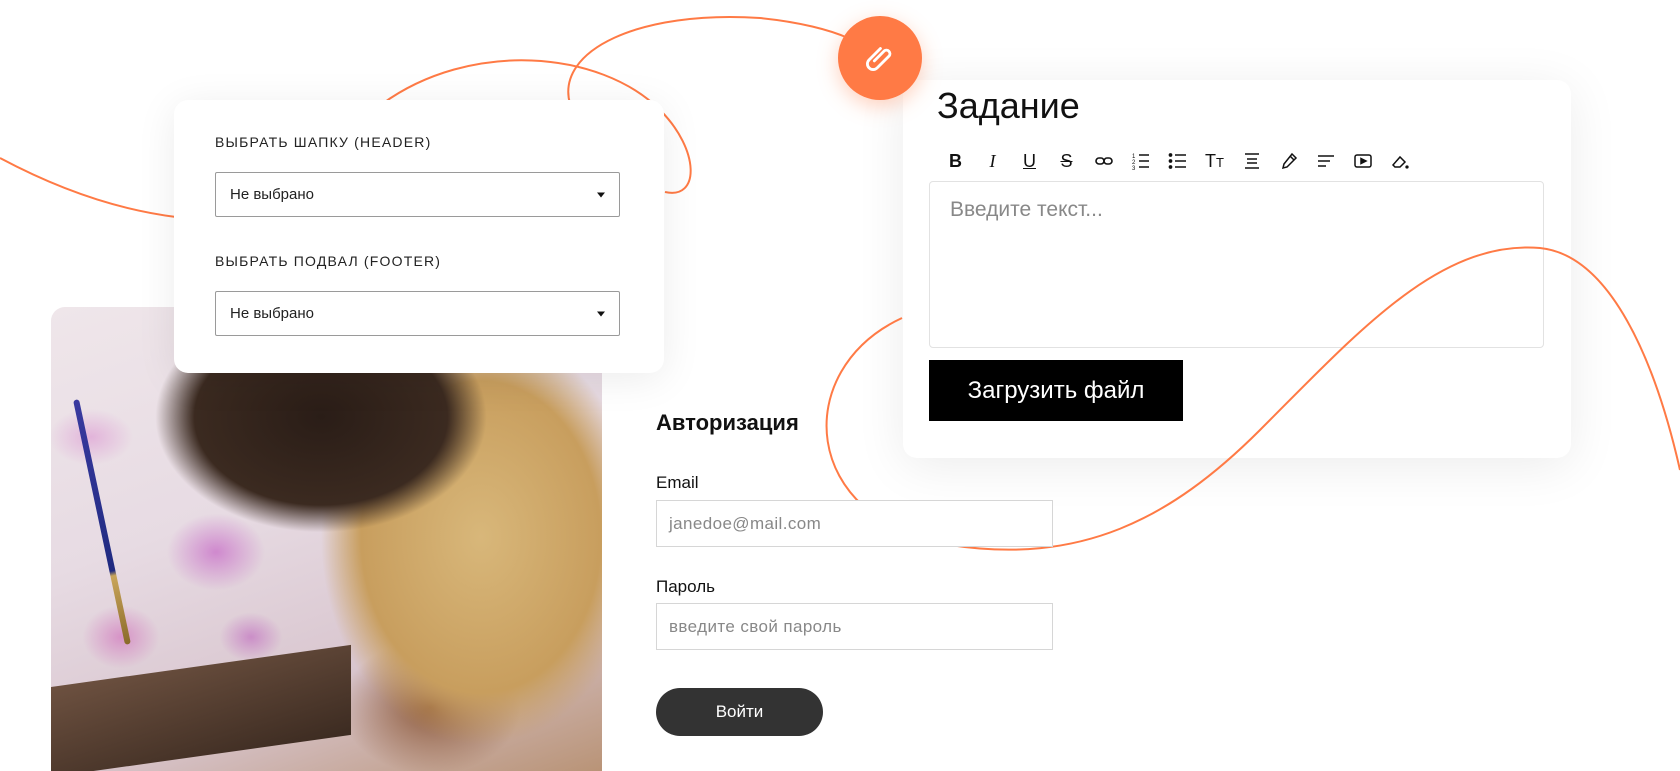 This screenshot has height=771, width=1680. Describe the element at coordinates (323, 142) in the screenshot. I see `header-select-label: ВЫБРАТЬ ШАПКУ (HEADER)` at that location.